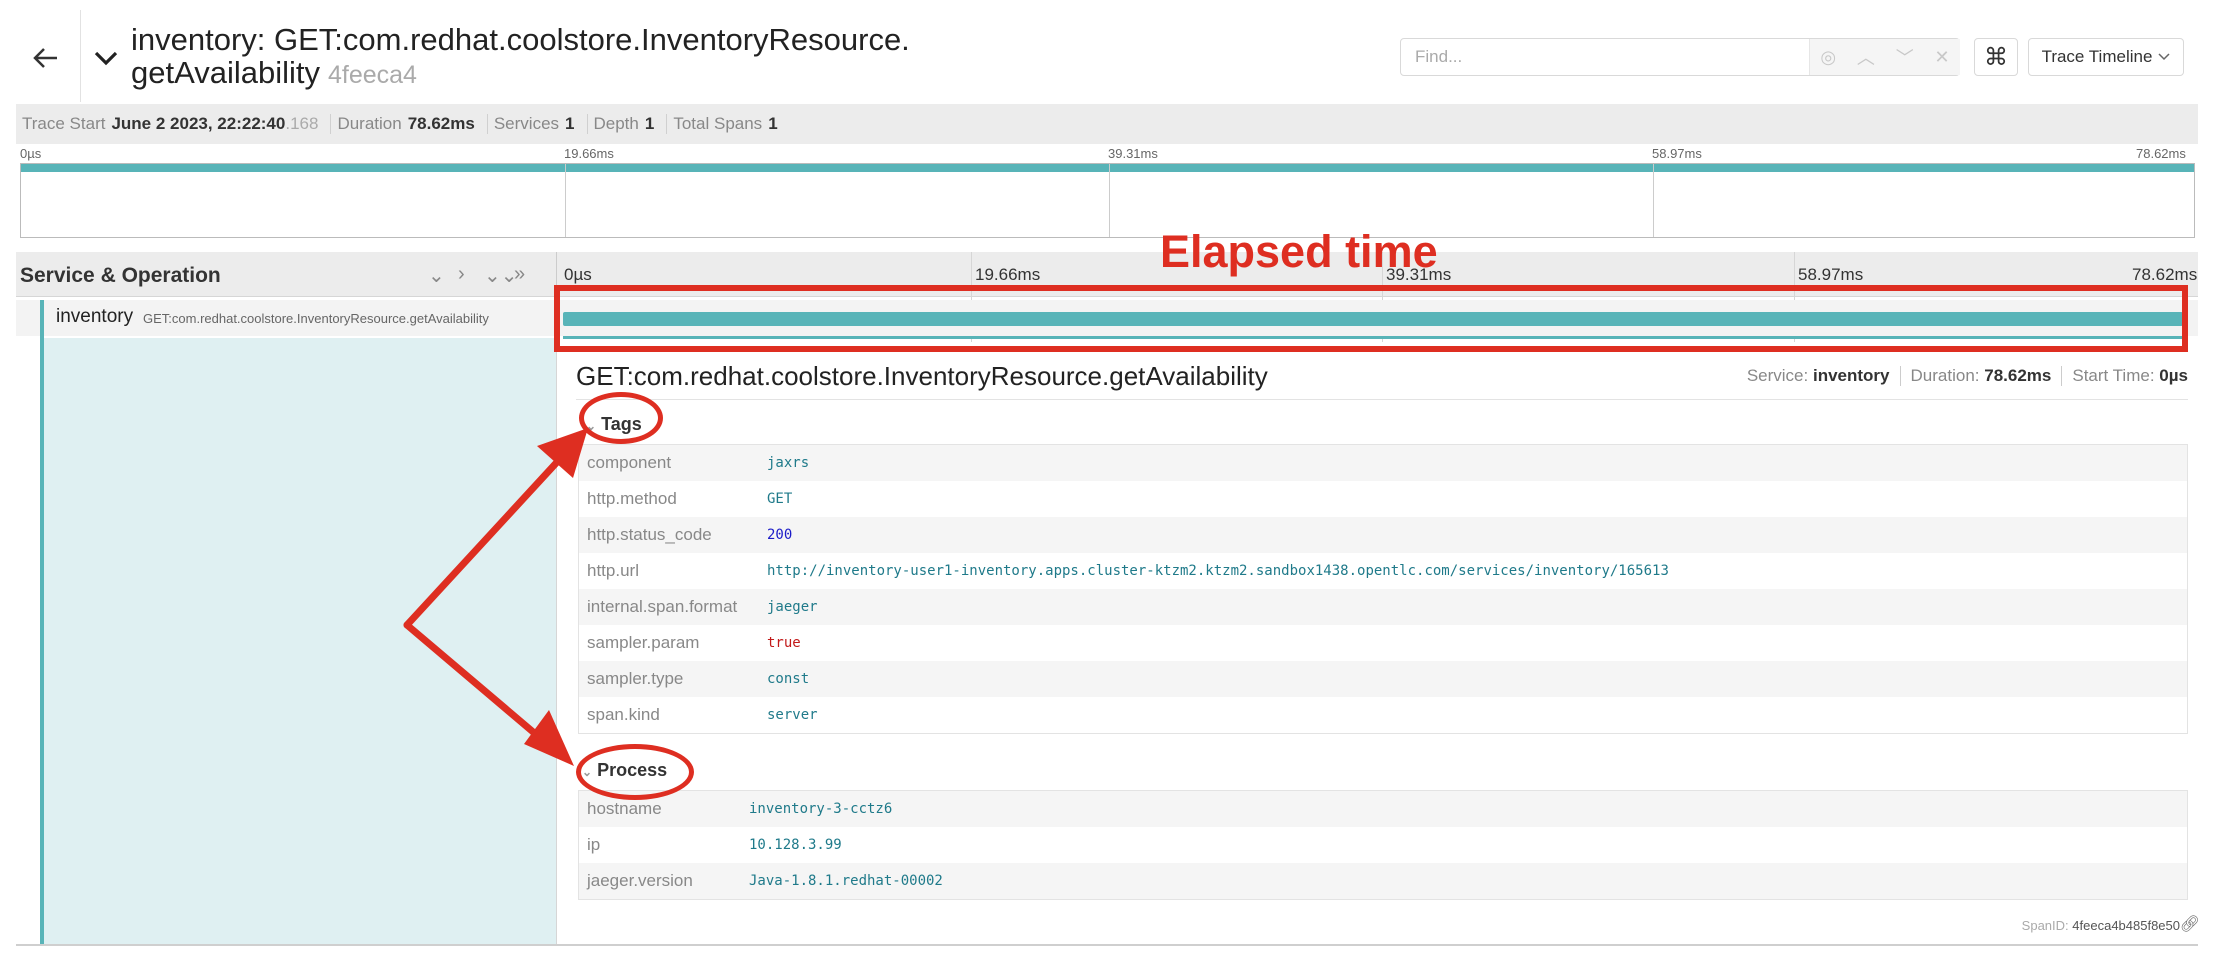  I want to click on service-operation-label: Service & Operation, so click(120, 275).